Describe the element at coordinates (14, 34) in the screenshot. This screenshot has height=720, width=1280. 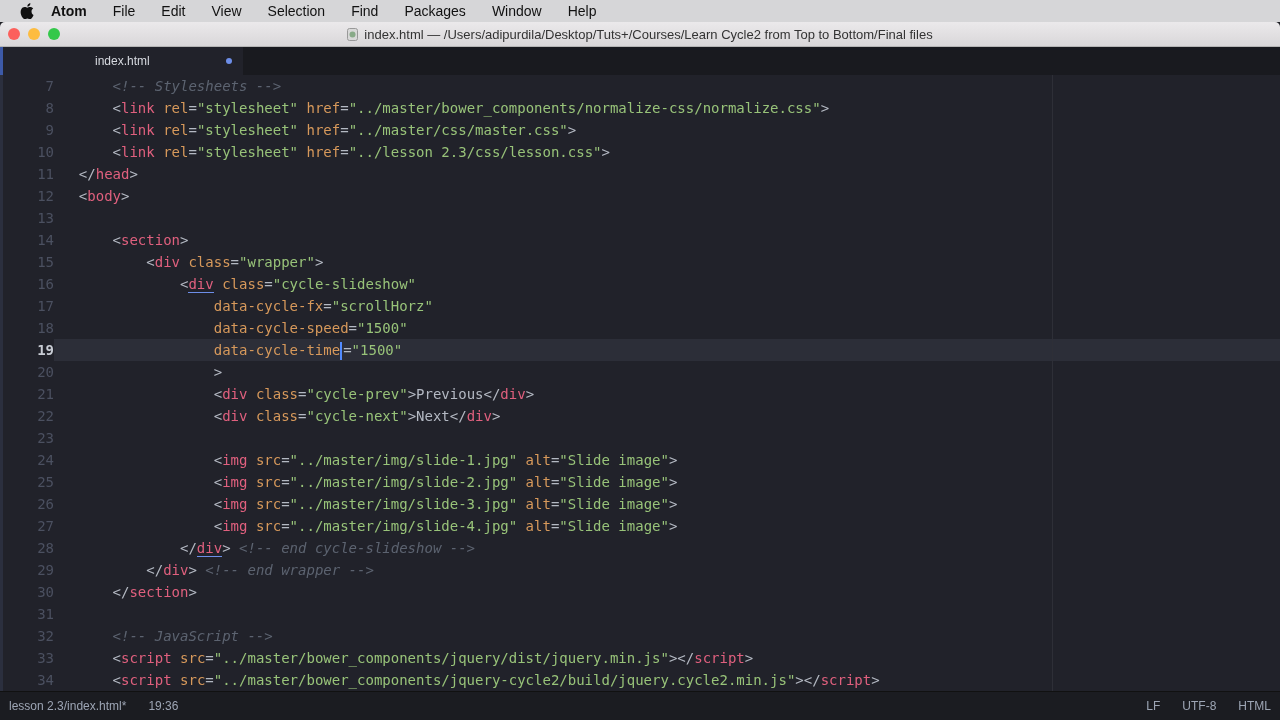
I see `close-button` at that location.